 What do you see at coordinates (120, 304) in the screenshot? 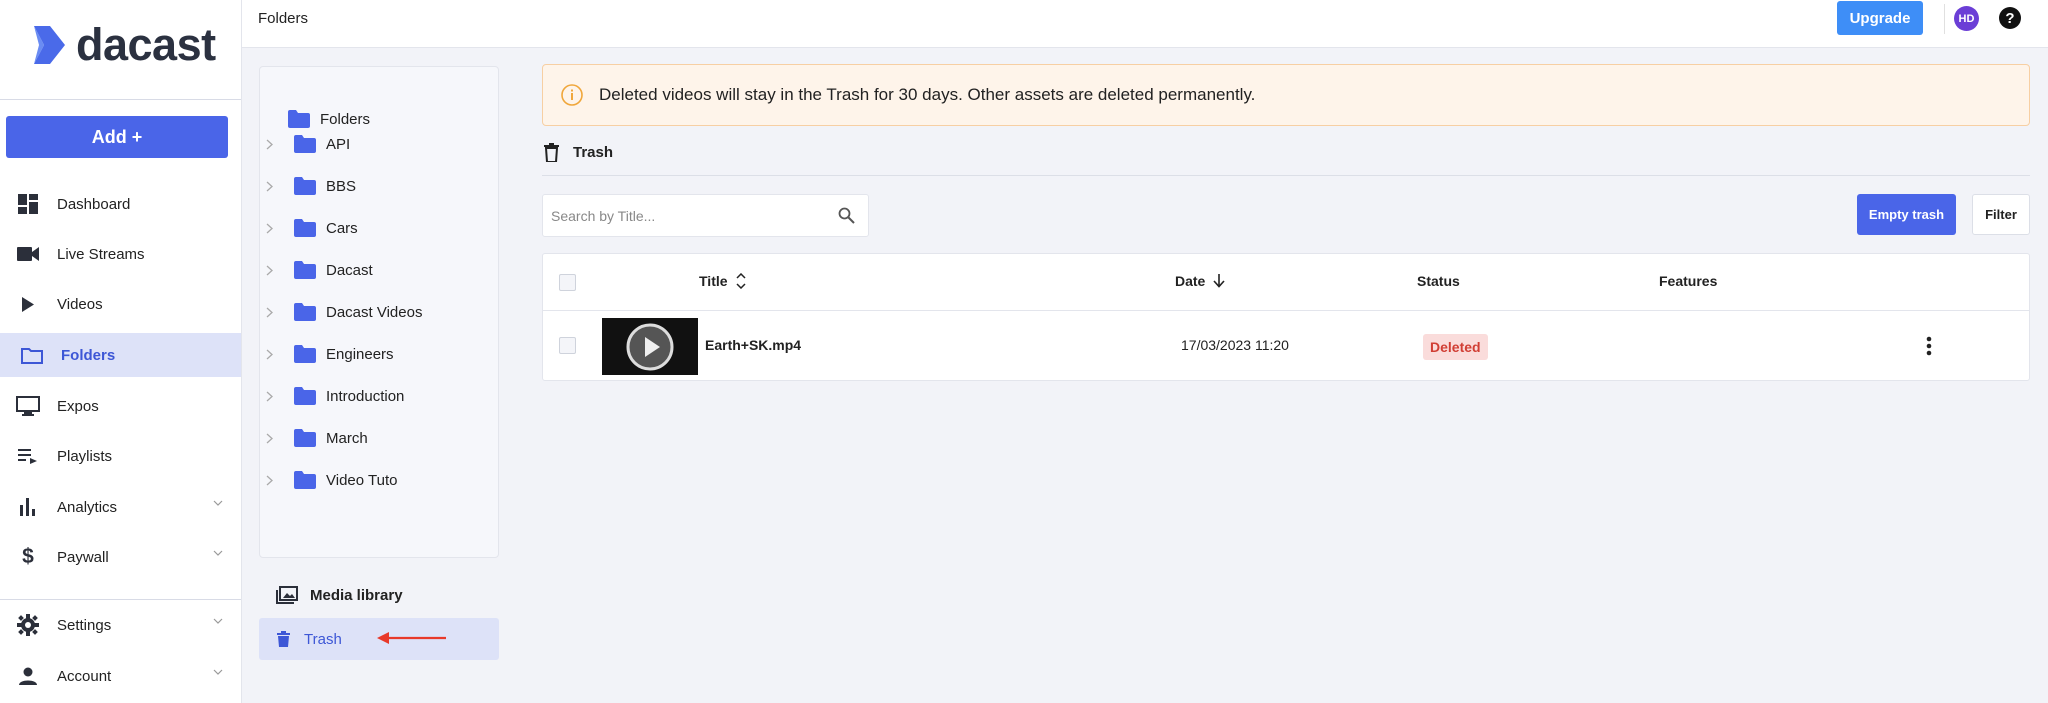
I see `sidebar-item-videos: Videos` at bounding box center [120, 304].